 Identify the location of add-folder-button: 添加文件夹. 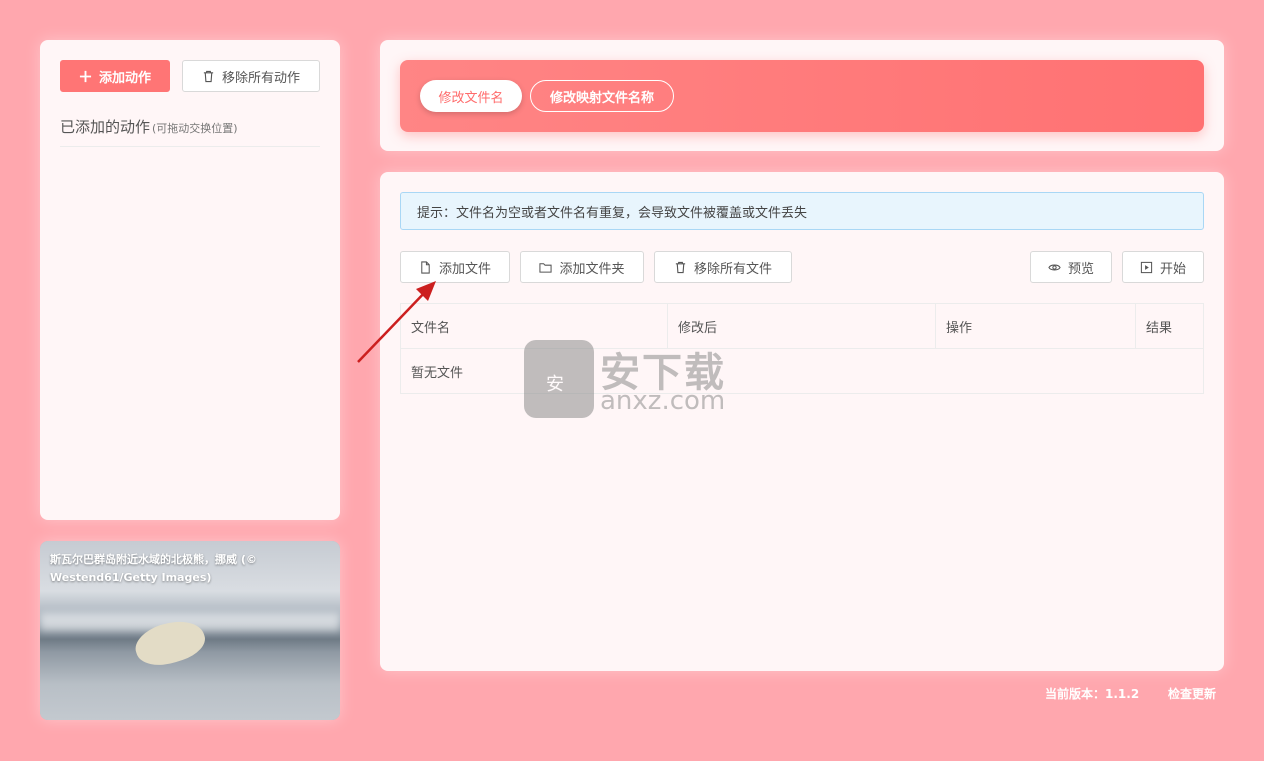
(582, 267).